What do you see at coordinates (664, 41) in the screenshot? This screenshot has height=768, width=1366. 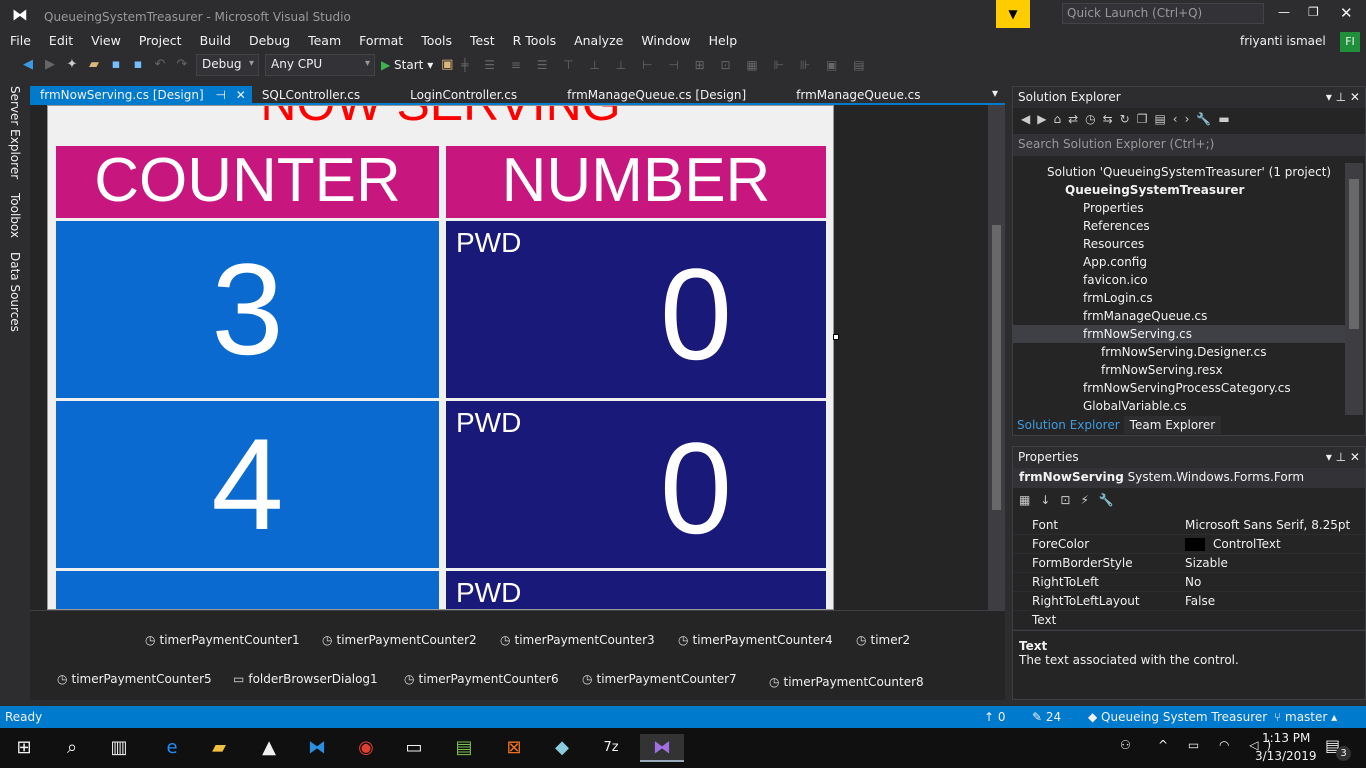 I see `menu-window: Window` at bounding box center [664, 41].